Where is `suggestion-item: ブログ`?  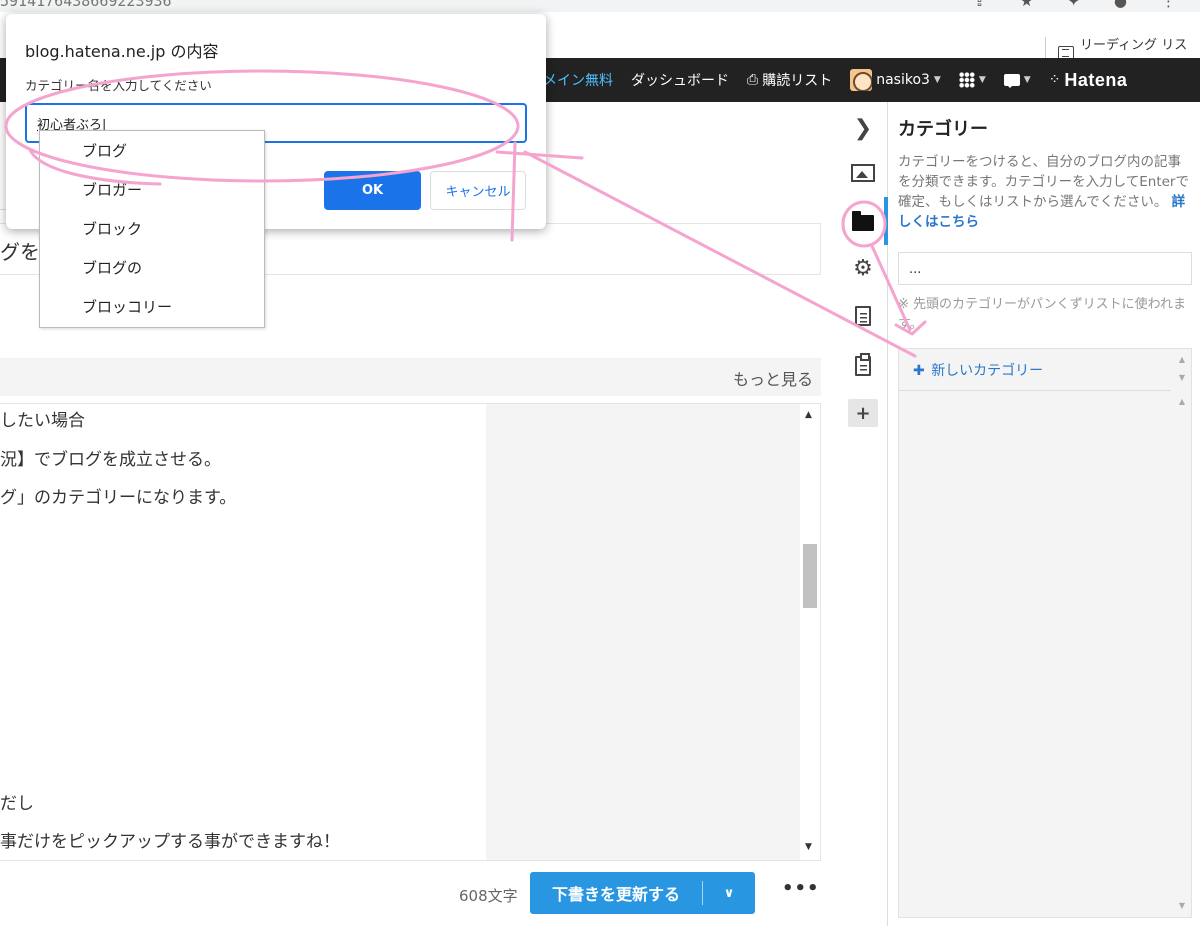
suggestion-item: ブログ is located at coordinates (152, 150).